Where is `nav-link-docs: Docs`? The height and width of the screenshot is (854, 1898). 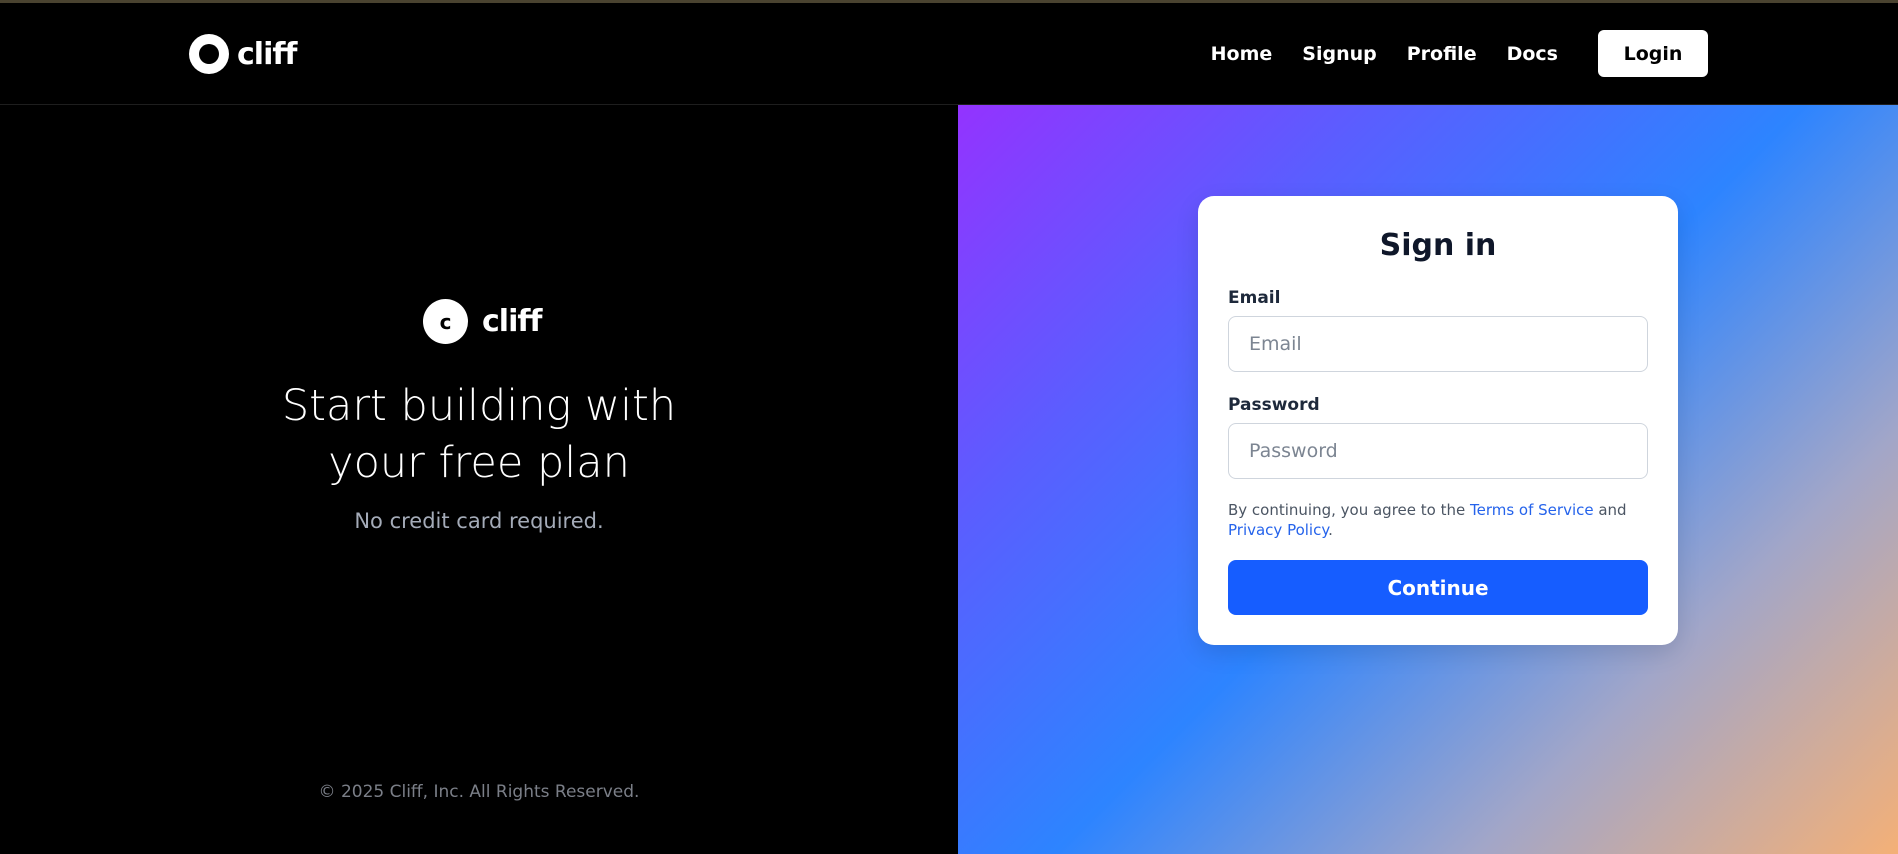 nav-link-docs: Docs is located at coordinates (1532, 54).